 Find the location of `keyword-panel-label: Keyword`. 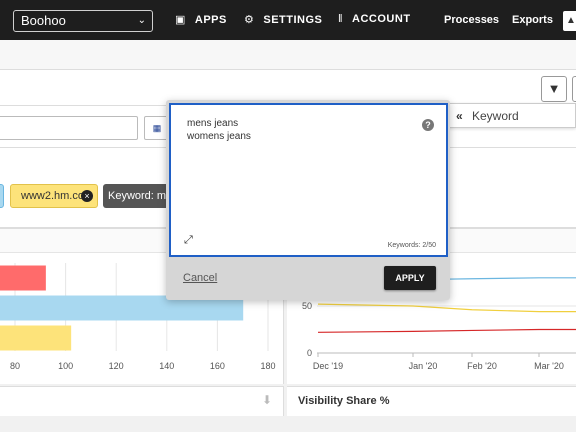

keyword-panel-label: Keyword is located at coordinates (495, 116).